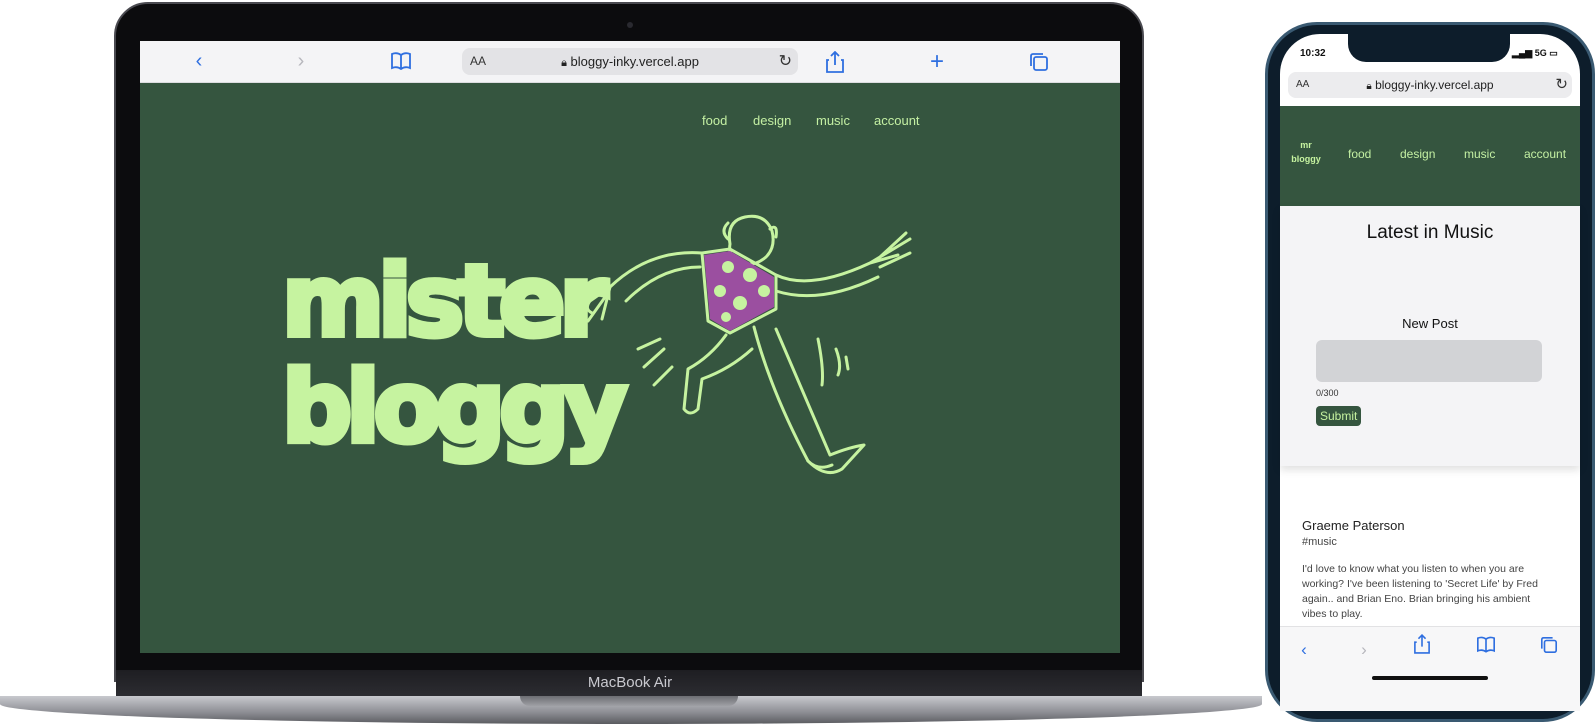 The width and height of the screenshot is (1596, 724). Describe the element at coordinates (1319, 542) in the screenshot. I see `post-tag: #music` at that location.